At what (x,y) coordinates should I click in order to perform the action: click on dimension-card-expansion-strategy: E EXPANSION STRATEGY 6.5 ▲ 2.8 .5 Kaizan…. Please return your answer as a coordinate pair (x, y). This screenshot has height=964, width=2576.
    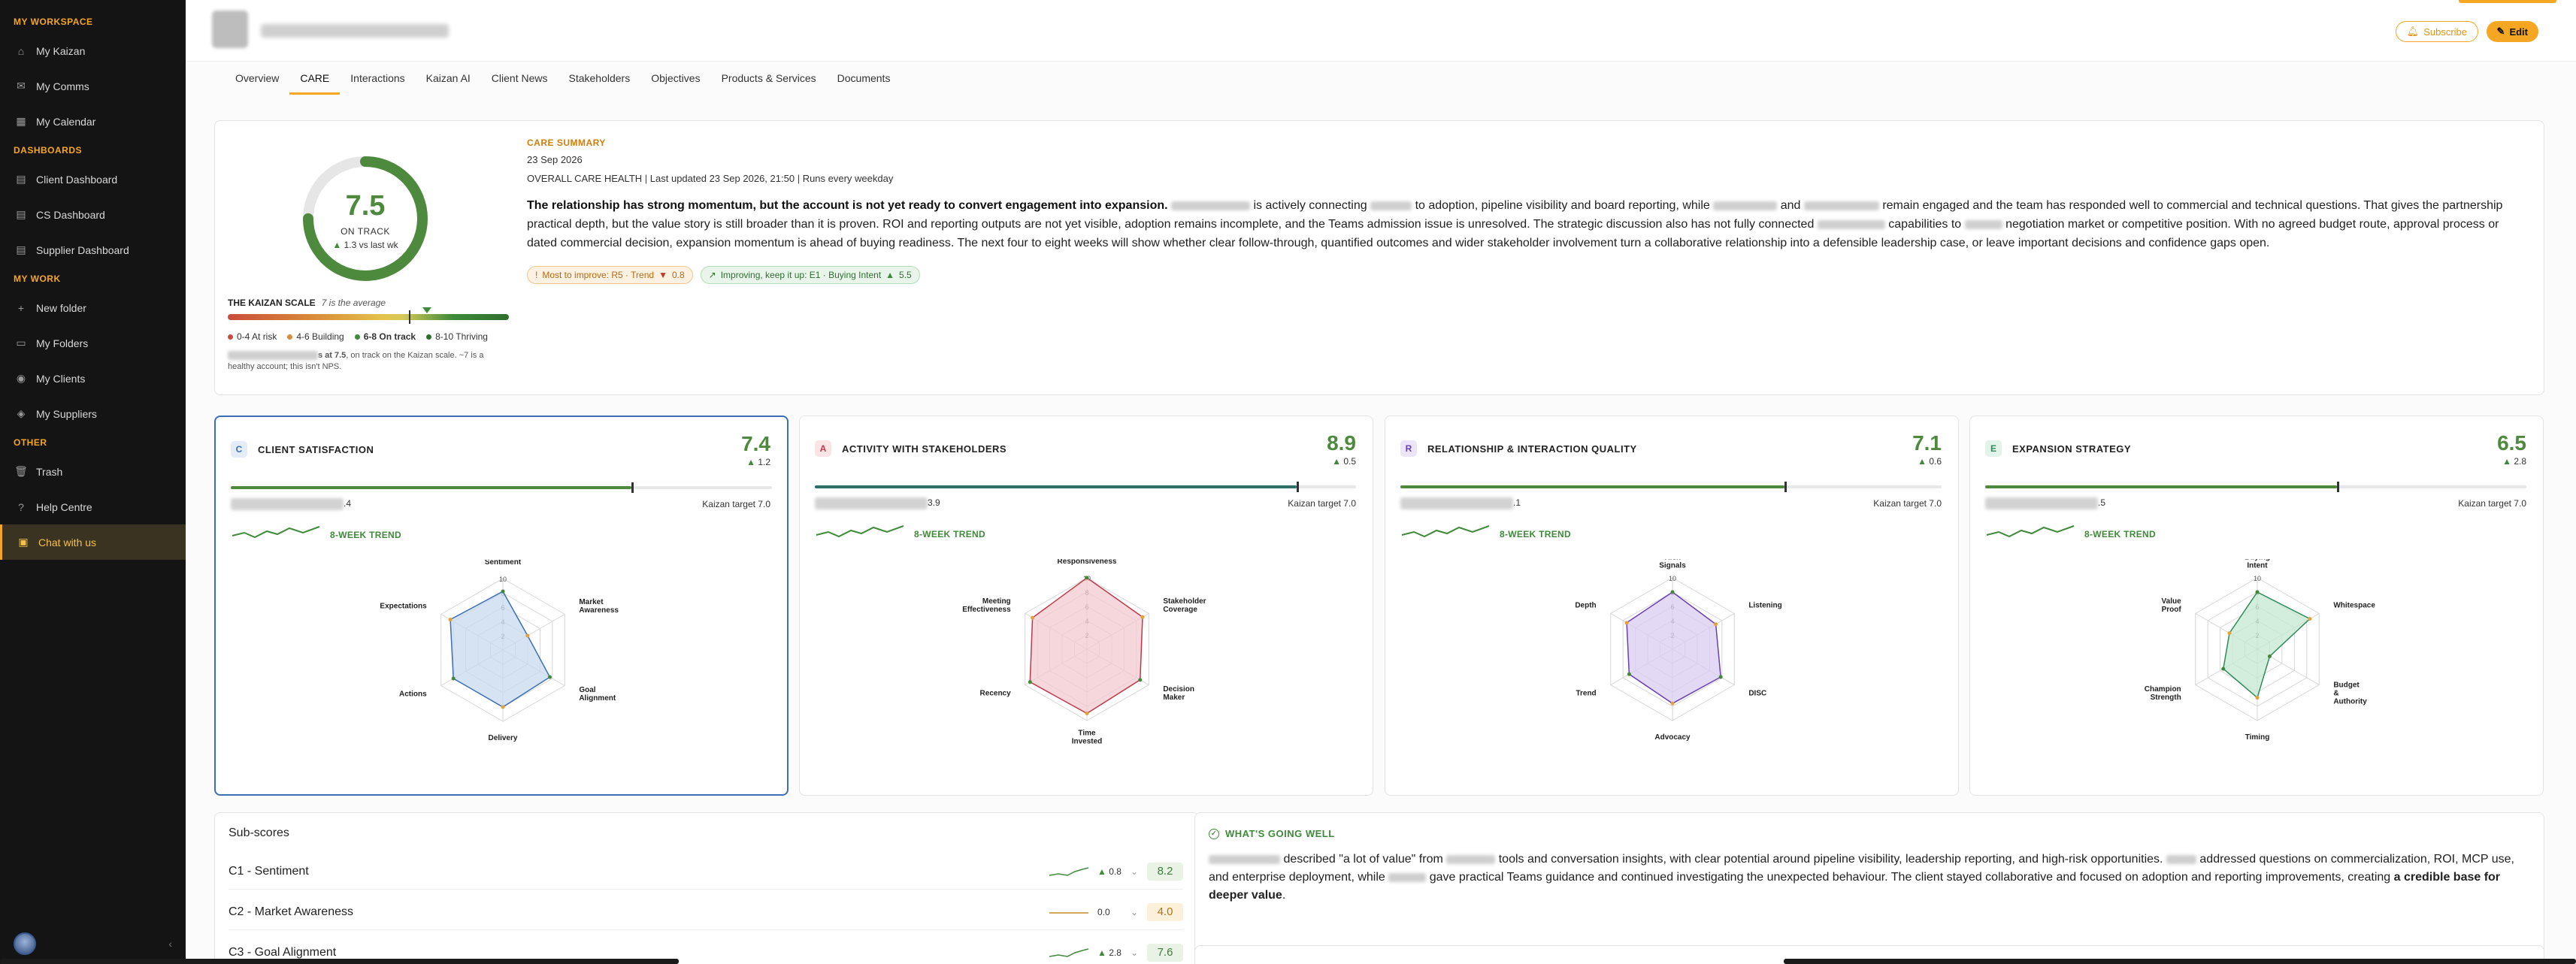
    Looking at the image, I should click on (2256, 606).